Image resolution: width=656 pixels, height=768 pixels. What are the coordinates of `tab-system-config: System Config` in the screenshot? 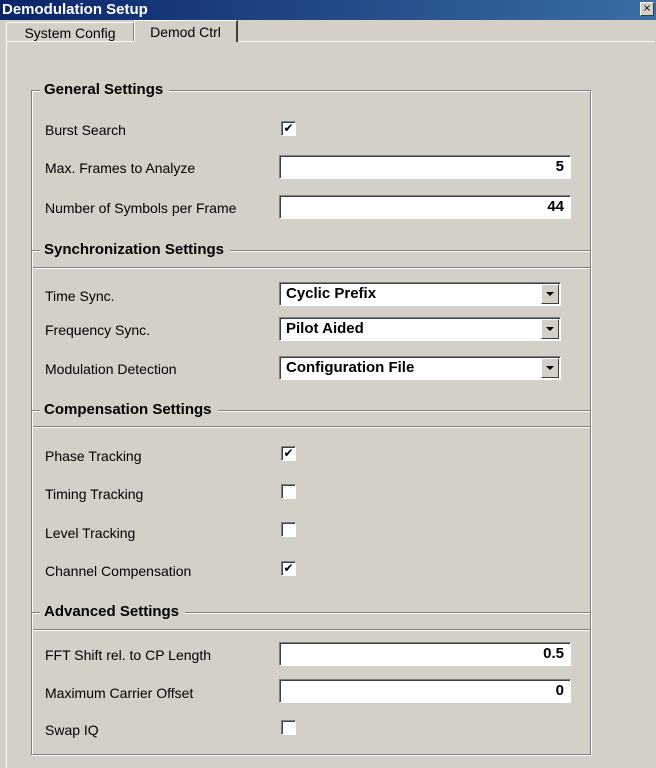 It's located at (70, 32).